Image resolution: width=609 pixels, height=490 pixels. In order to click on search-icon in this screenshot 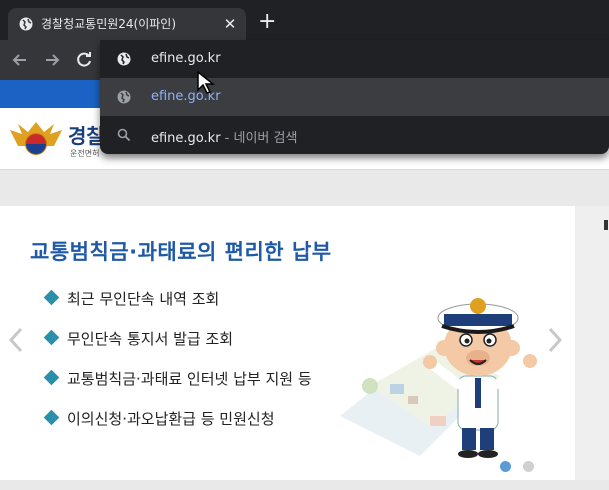, I will do `click(124, 135)`.